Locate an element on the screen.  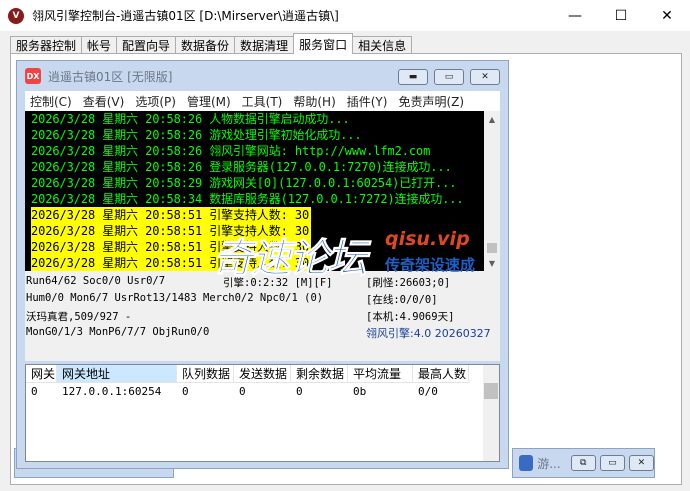
cell-sent: 0 is located at coordinates (242, 391).